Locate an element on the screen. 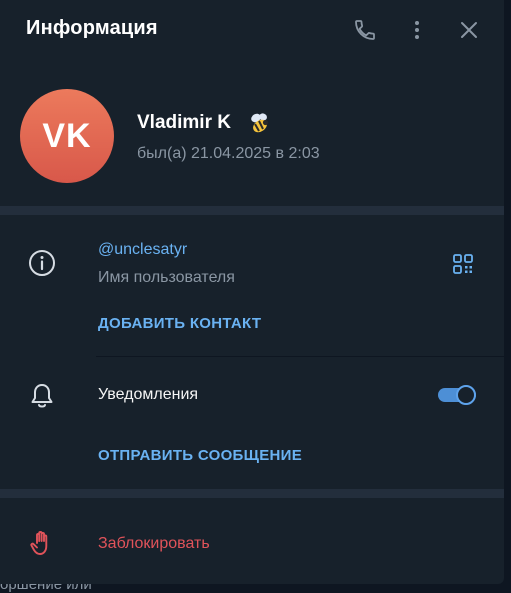 The width and height of the screenshot is (511, 593). info-icon-wrap is located at coordinates (42, 263).